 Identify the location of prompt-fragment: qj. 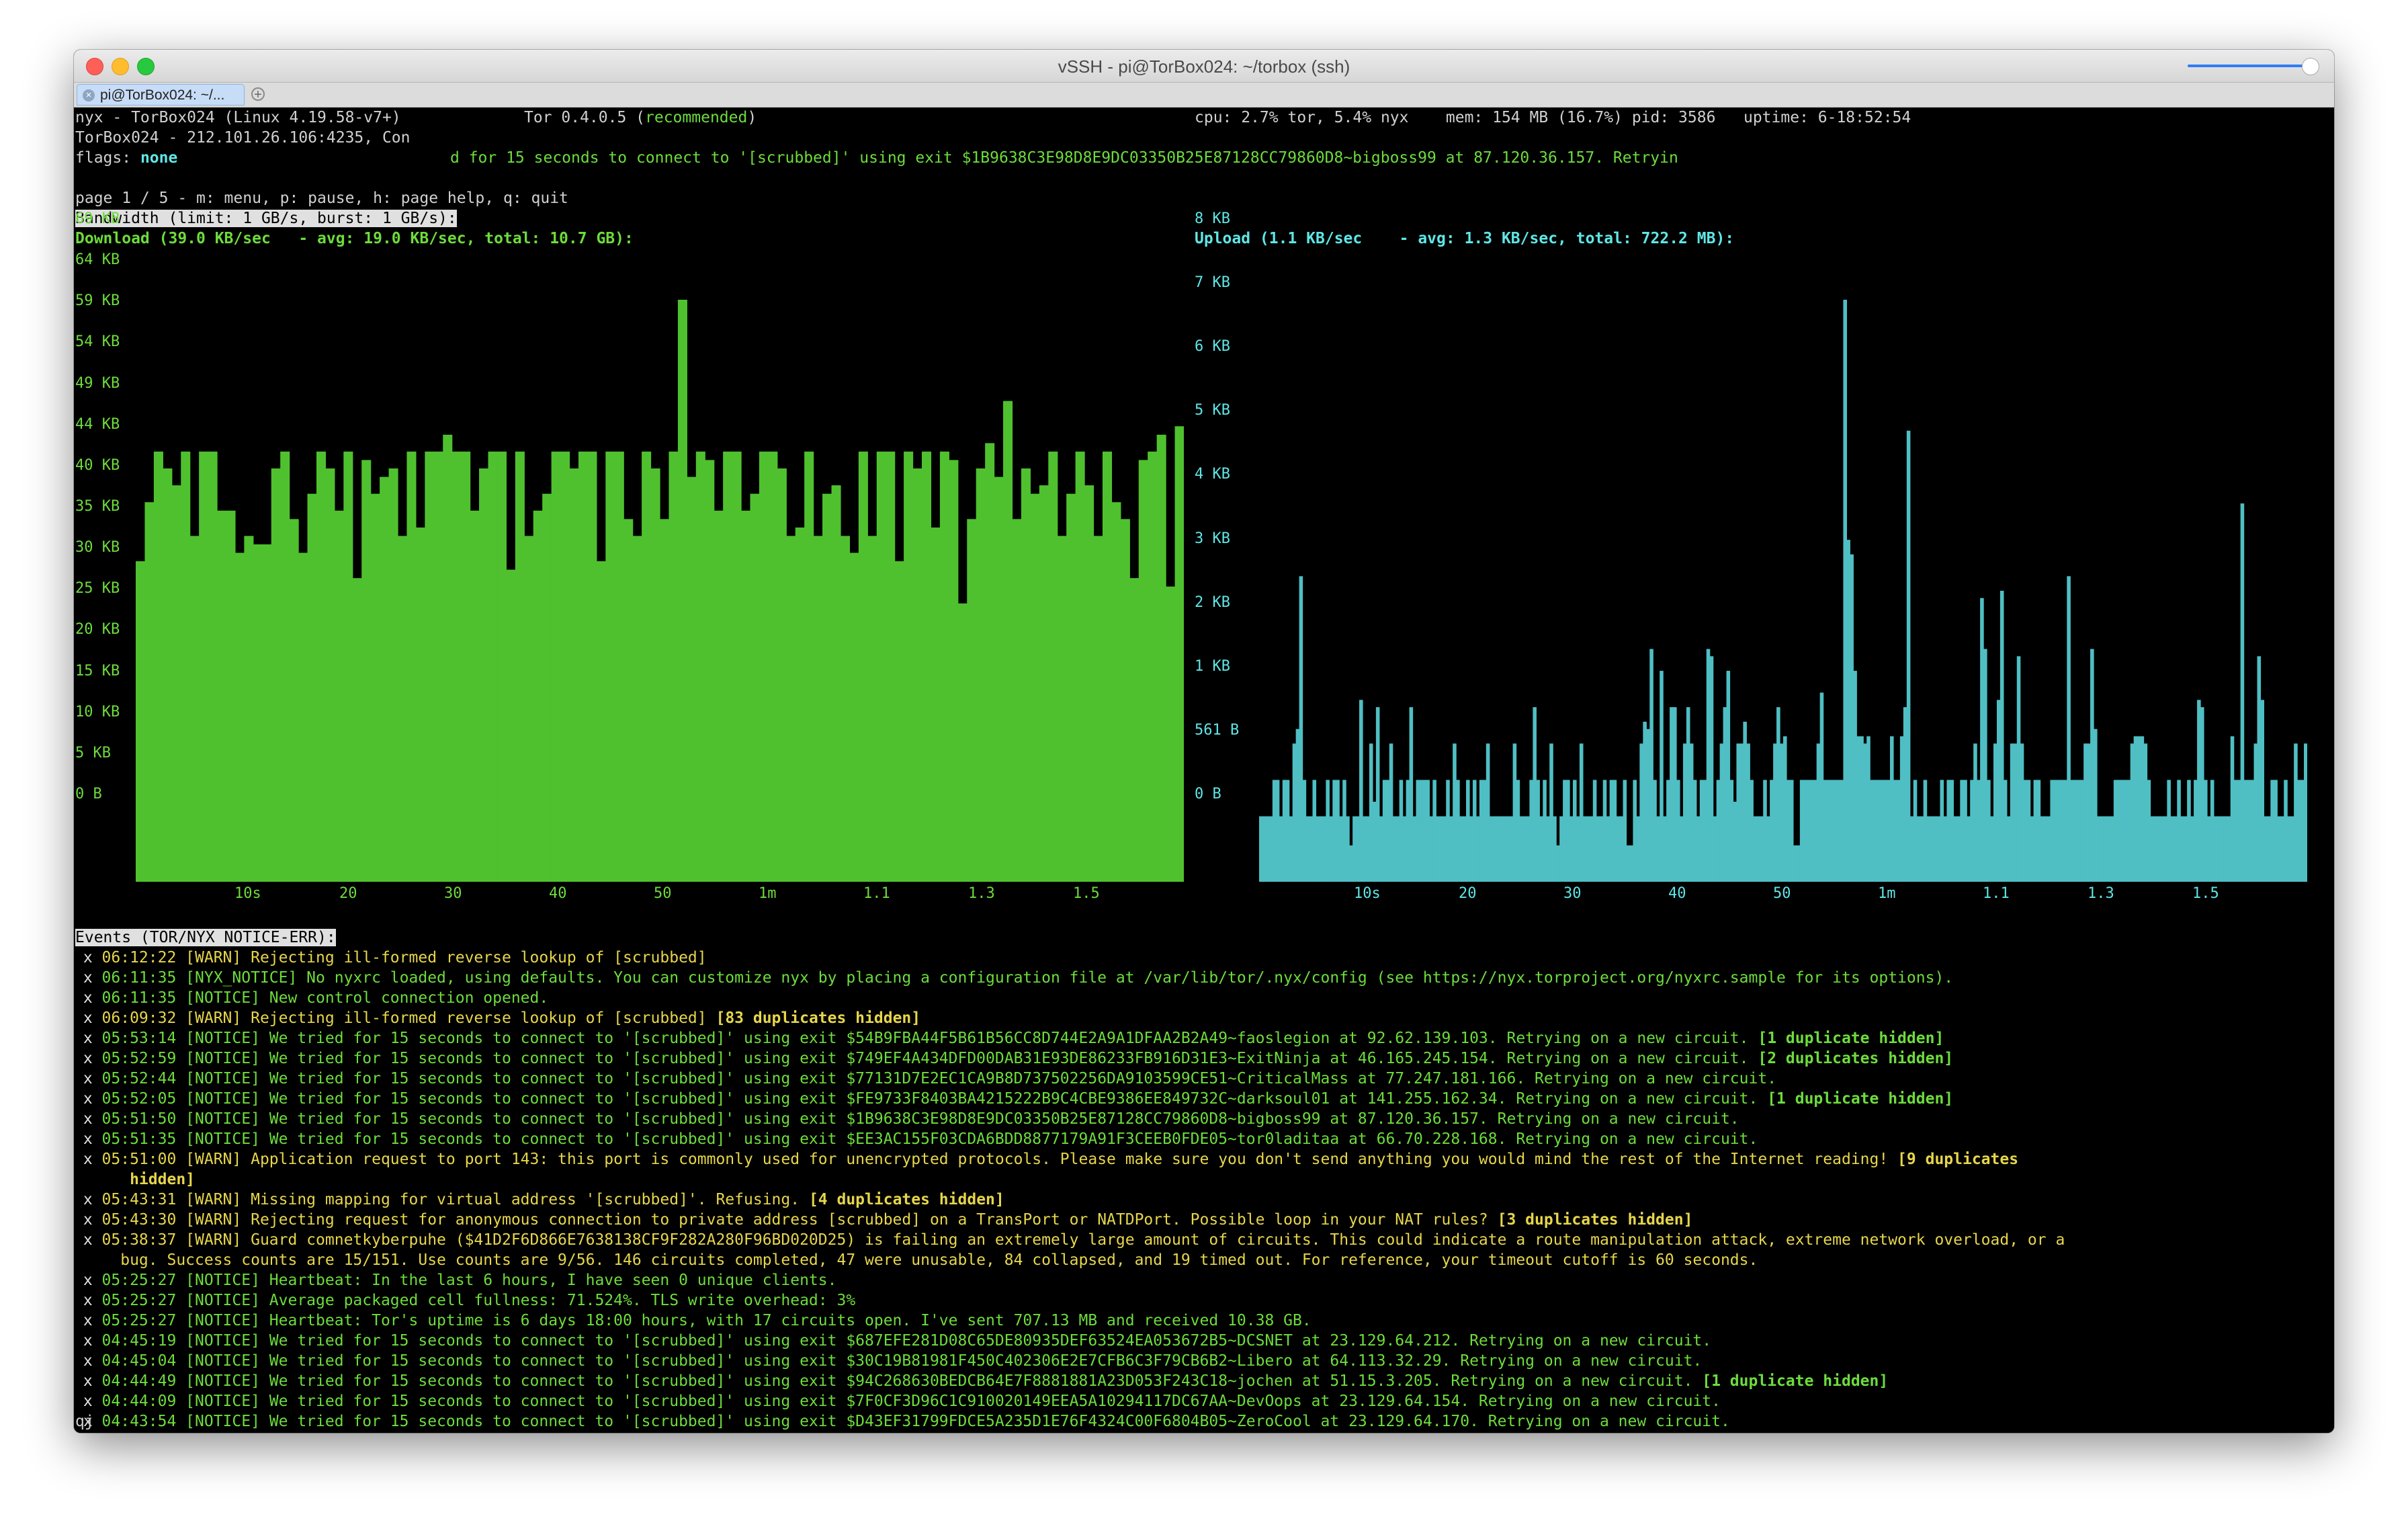
(84, 1421).